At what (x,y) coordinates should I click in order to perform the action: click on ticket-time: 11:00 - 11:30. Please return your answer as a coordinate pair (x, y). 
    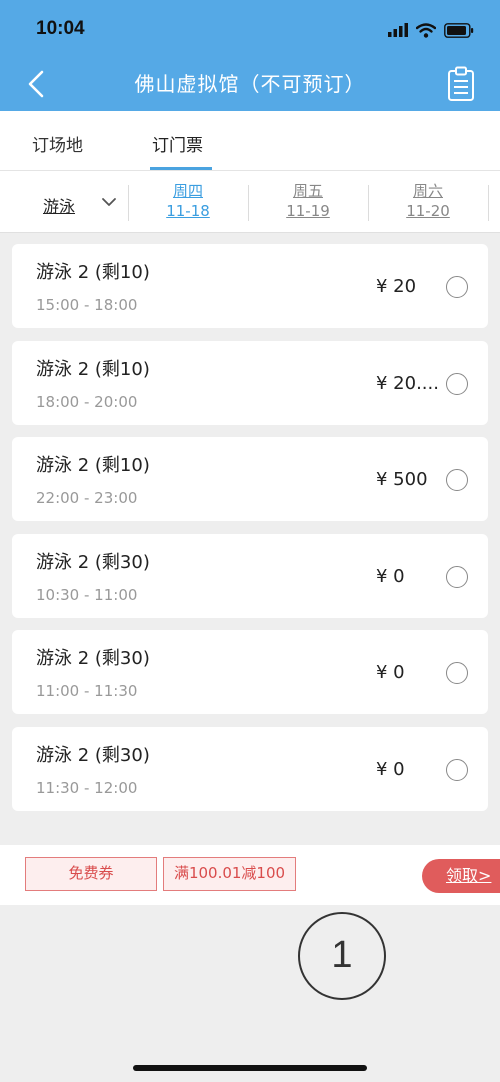
    Looking at the image, I should click on (87, 691).